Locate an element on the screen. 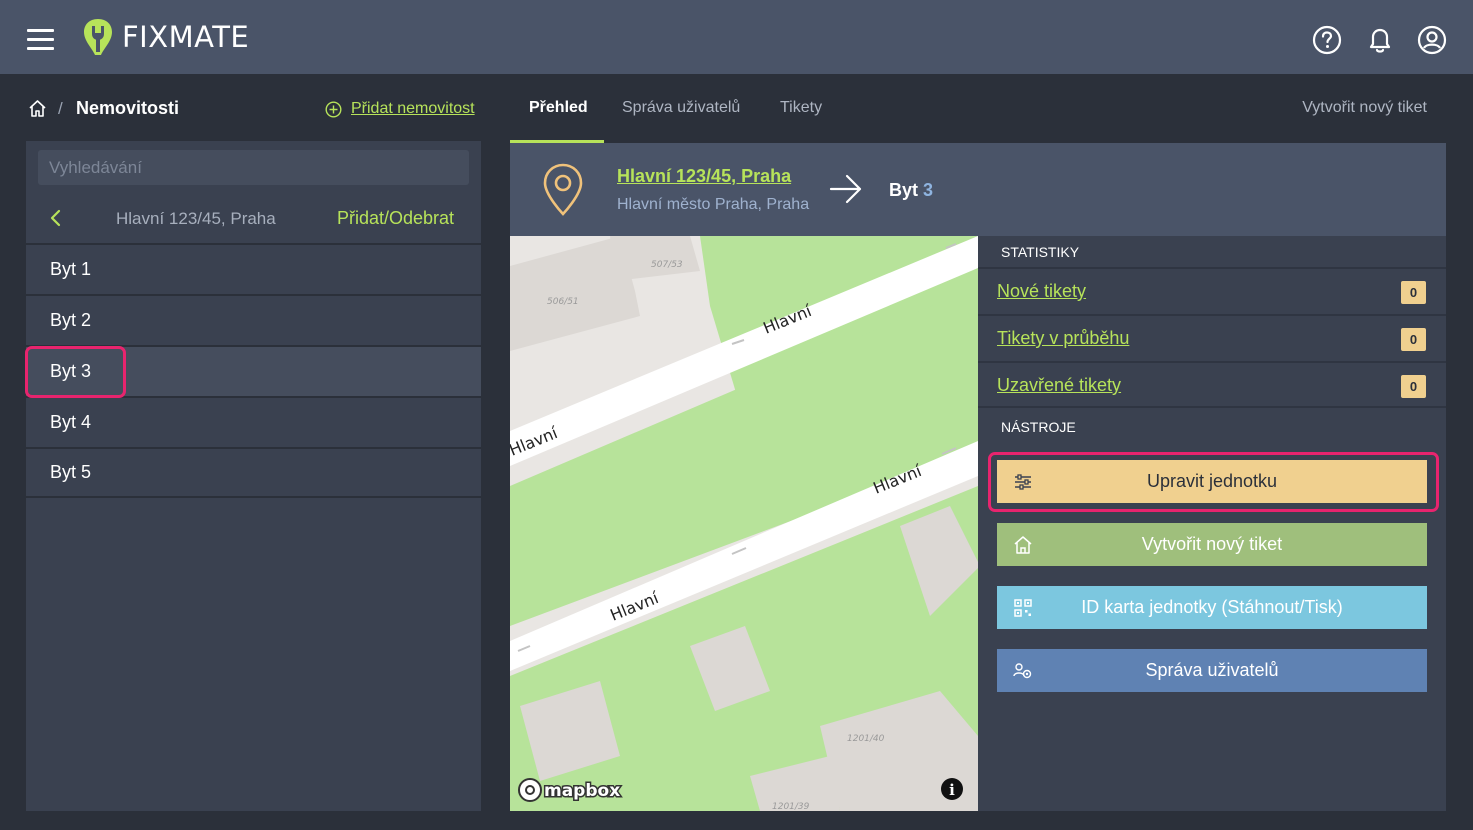 The width and height of the screenshot is (1473, 830). unit-label: Byt 2 is located at coordinates (71, 320).